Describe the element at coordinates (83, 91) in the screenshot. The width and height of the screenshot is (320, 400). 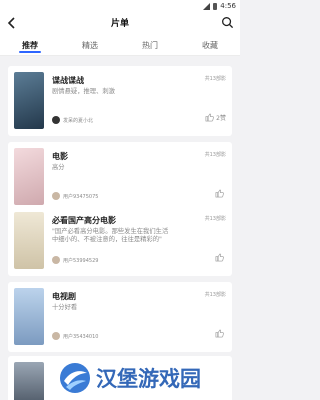
I see `playlist-description: 剧情悬疑，推理、刺激` at that location.